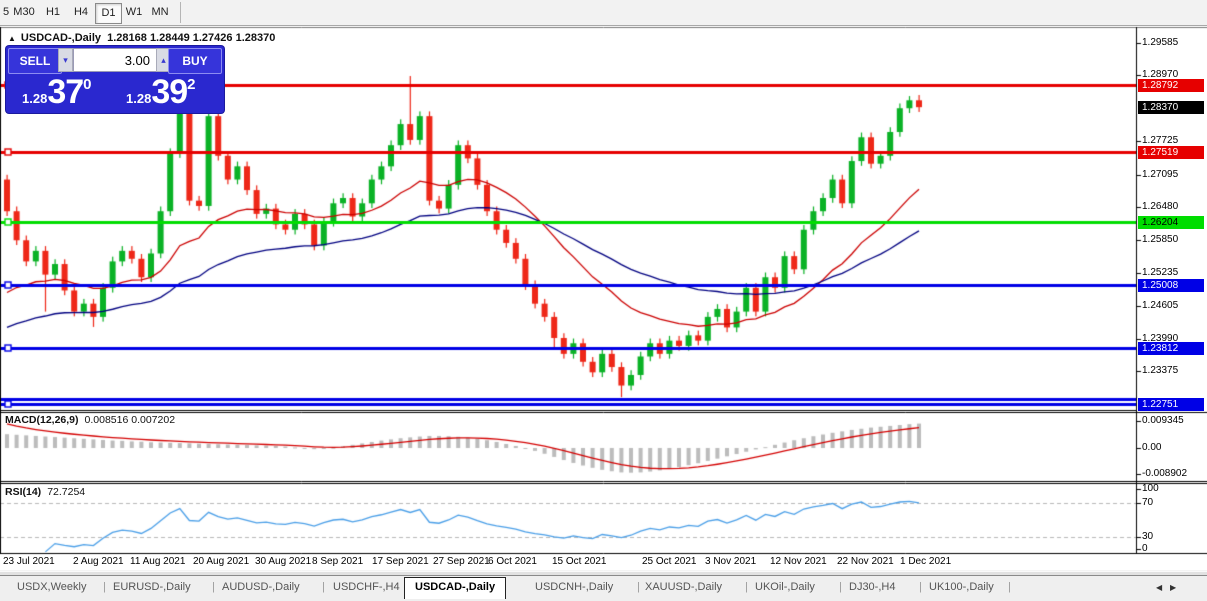  I want to click on chart-ohlc-values: 1.28168 1.28449 1.27426 1.28370, so click(191, 38).